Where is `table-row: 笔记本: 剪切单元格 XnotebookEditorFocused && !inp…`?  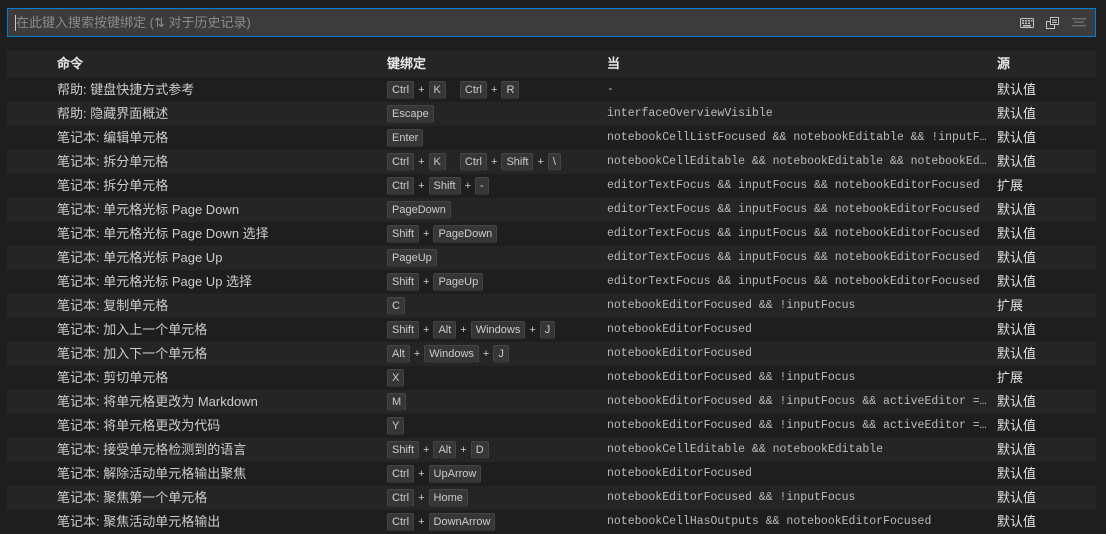
table-row: 笔记本: 剪切单元格 XnotebookEditorFocused && !inp… is located at coordinates (551, 378).